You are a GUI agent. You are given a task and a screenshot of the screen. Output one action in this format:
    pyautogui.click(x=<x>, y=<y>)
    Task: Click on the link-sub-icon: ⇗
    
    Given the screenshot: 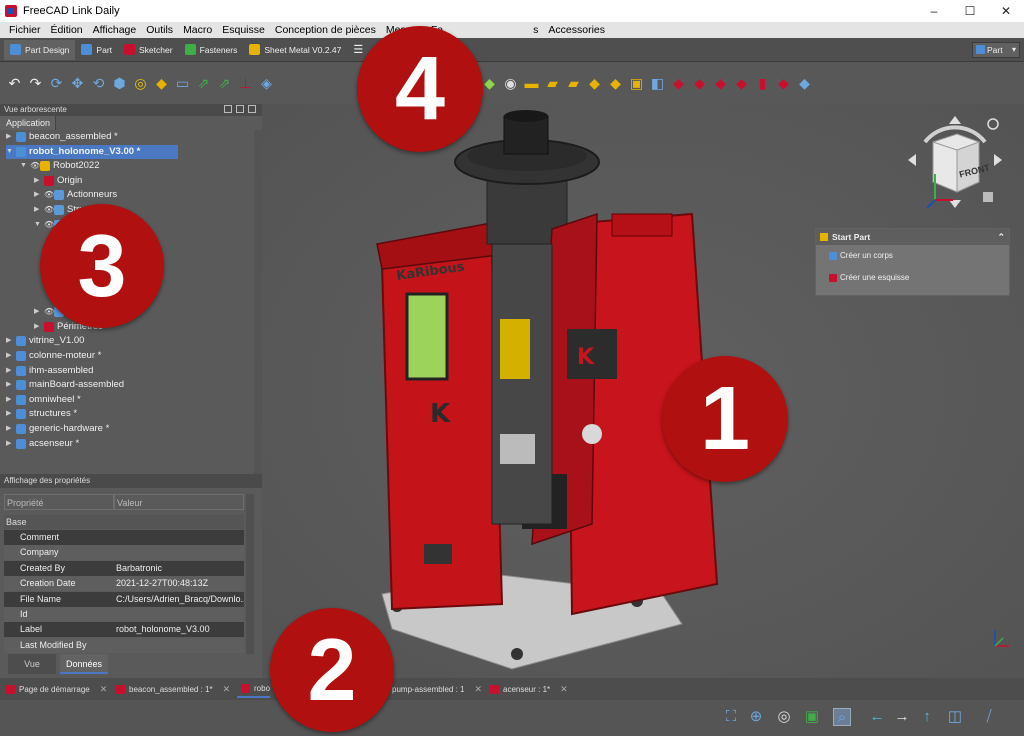 What is the action you would take?
    pyautogui.click(x=224, y=83)
    